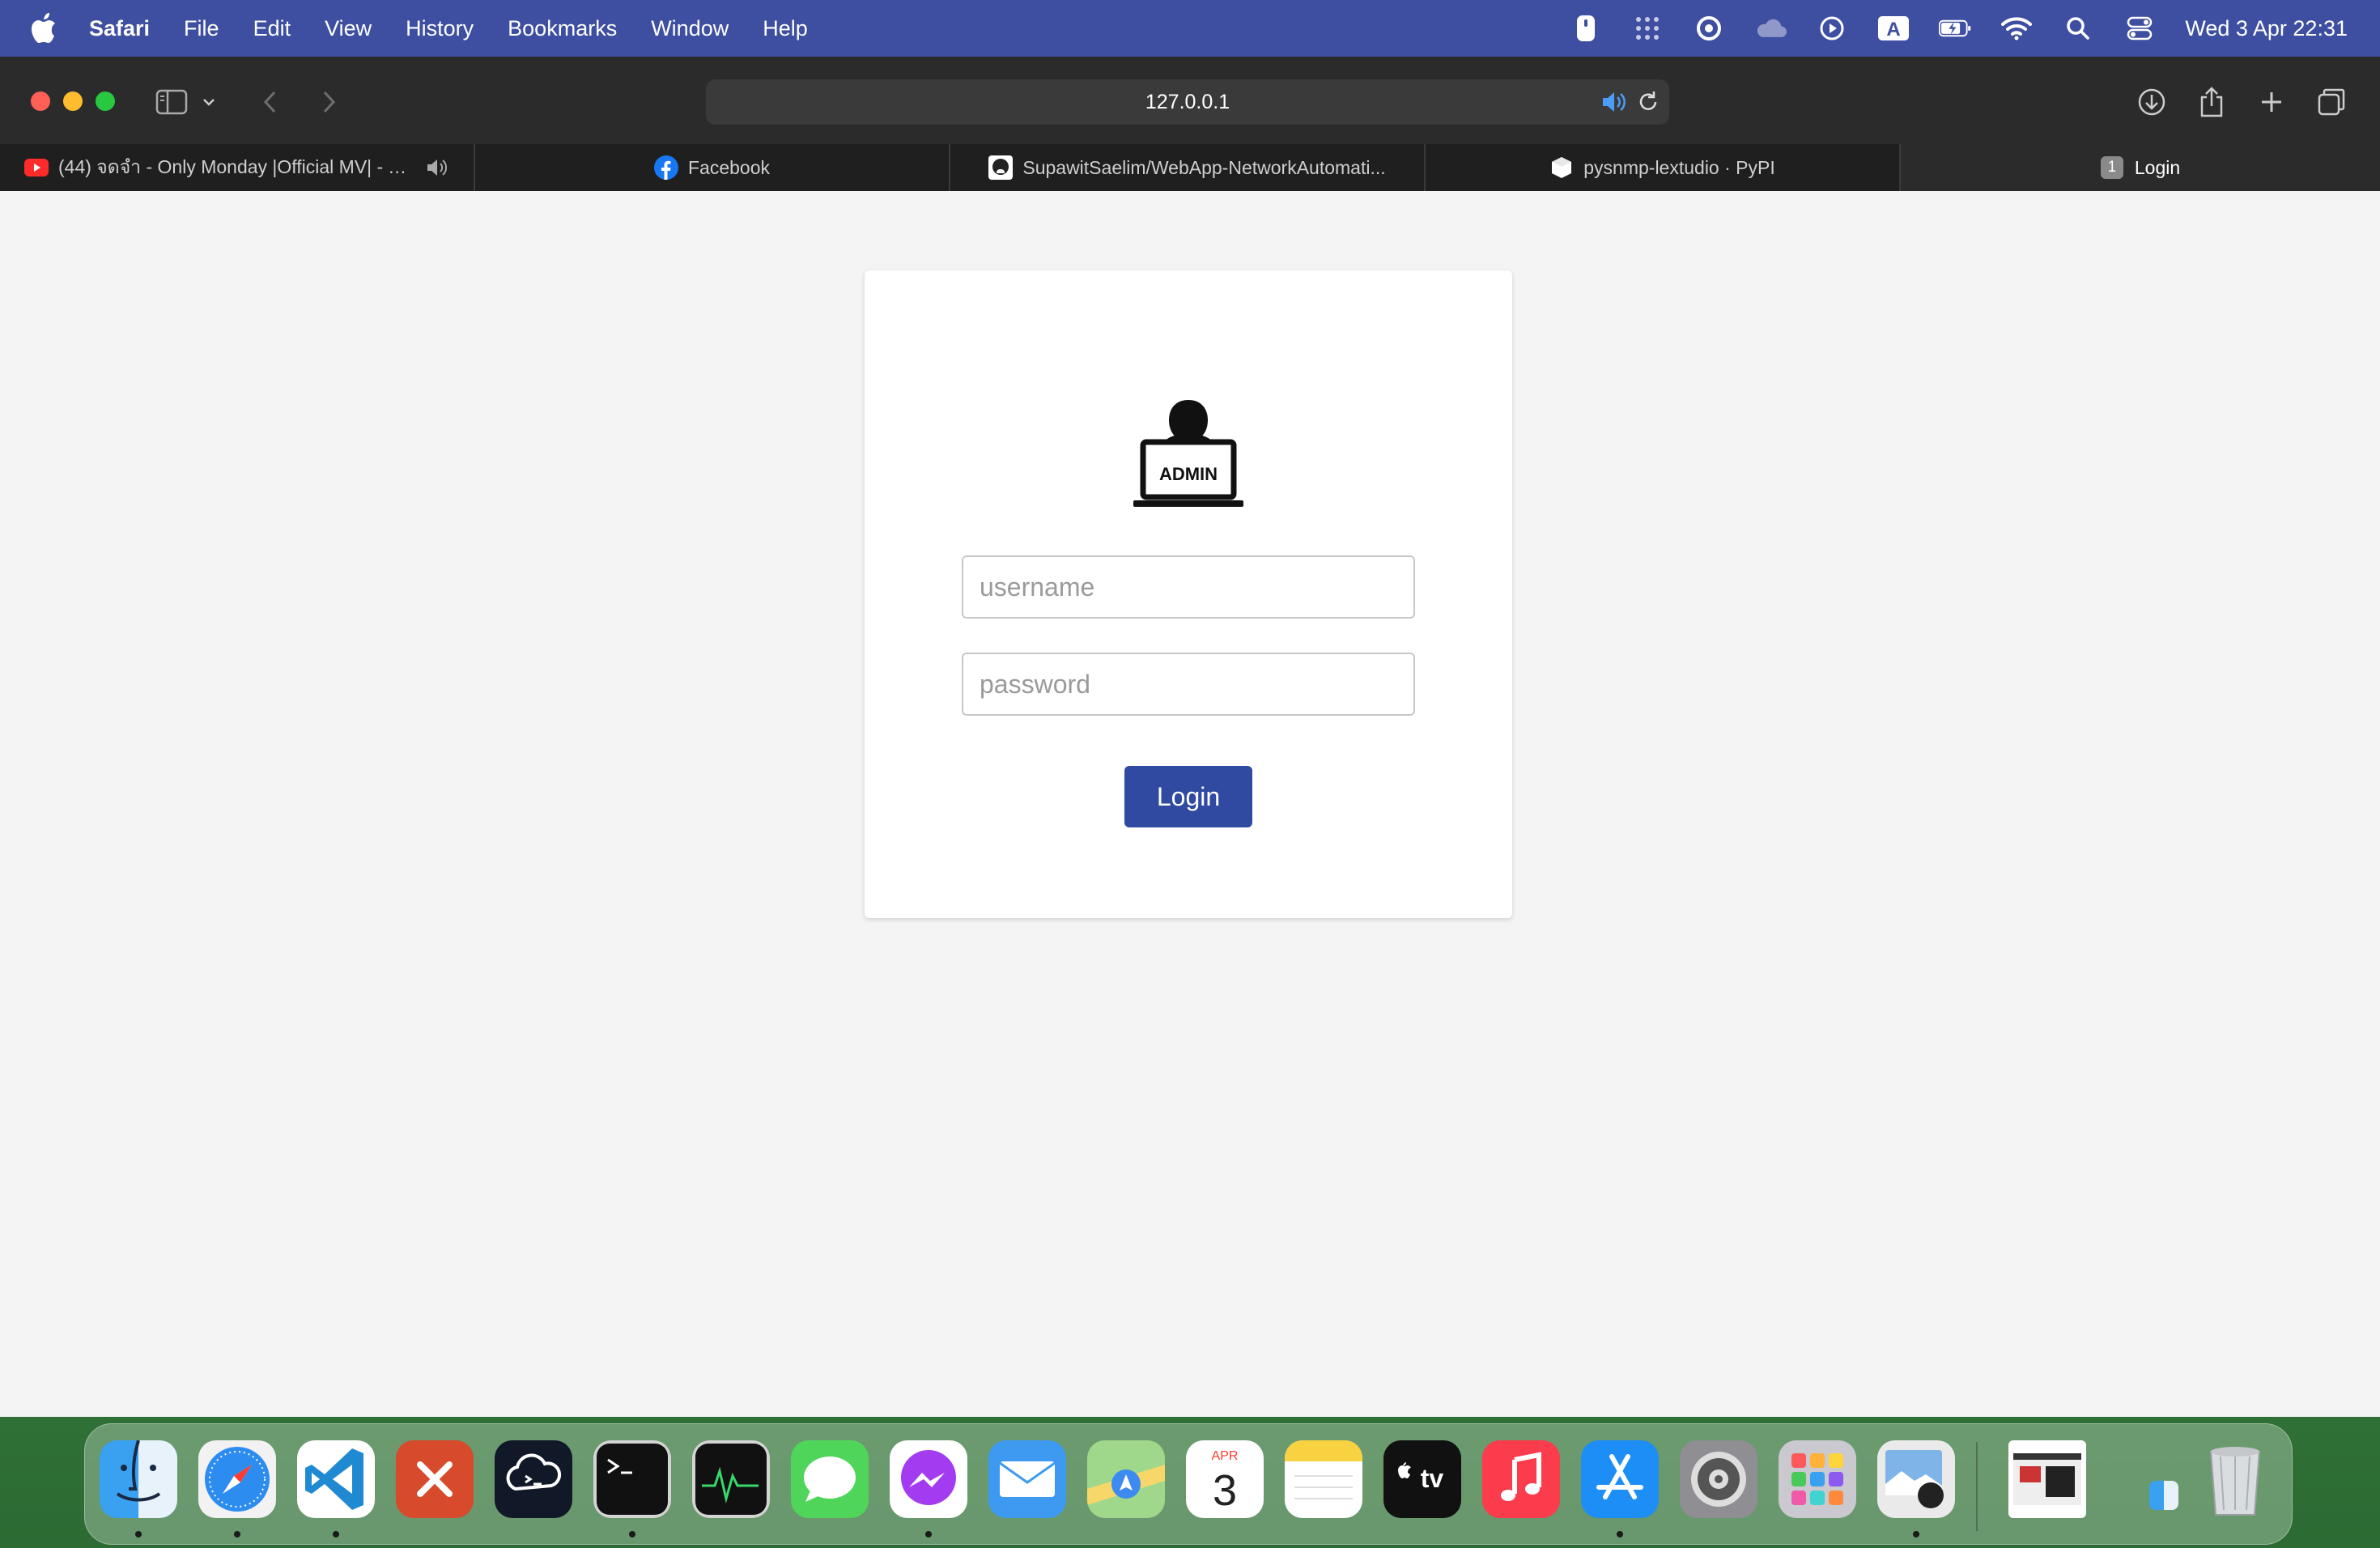  Describe the element at coordinates (73, 101) in the screenshot. I see `minimize-window-button` at that location.